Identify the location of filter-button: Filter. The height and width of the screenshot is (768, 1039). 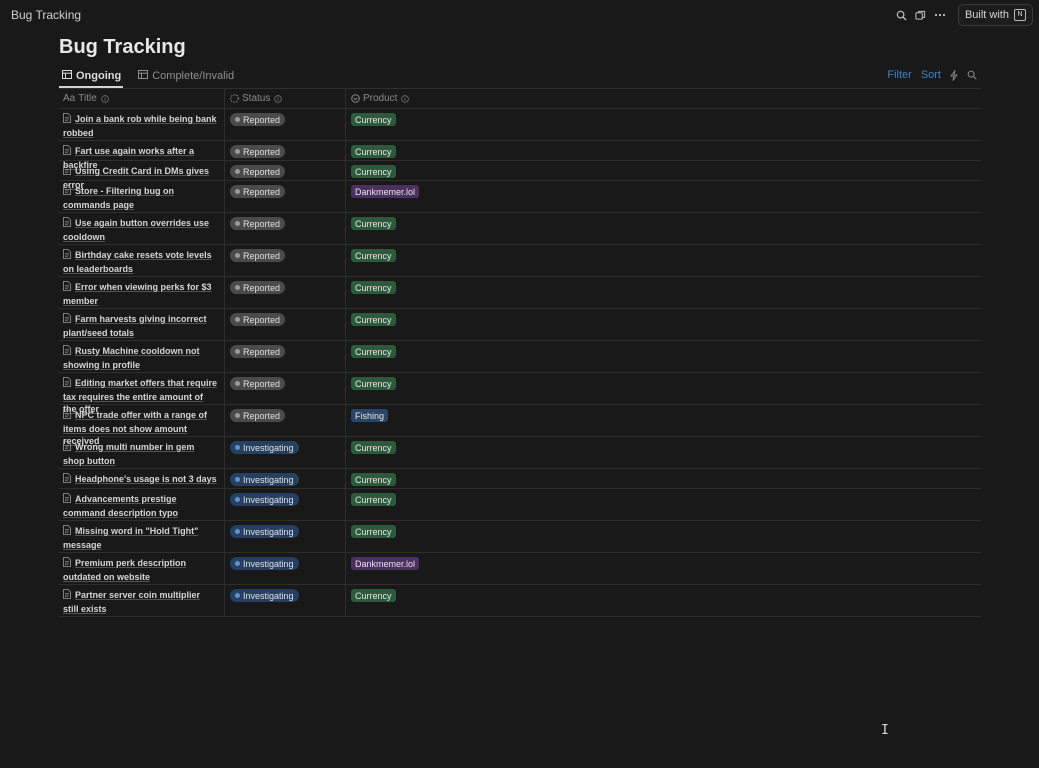
(899, 75).